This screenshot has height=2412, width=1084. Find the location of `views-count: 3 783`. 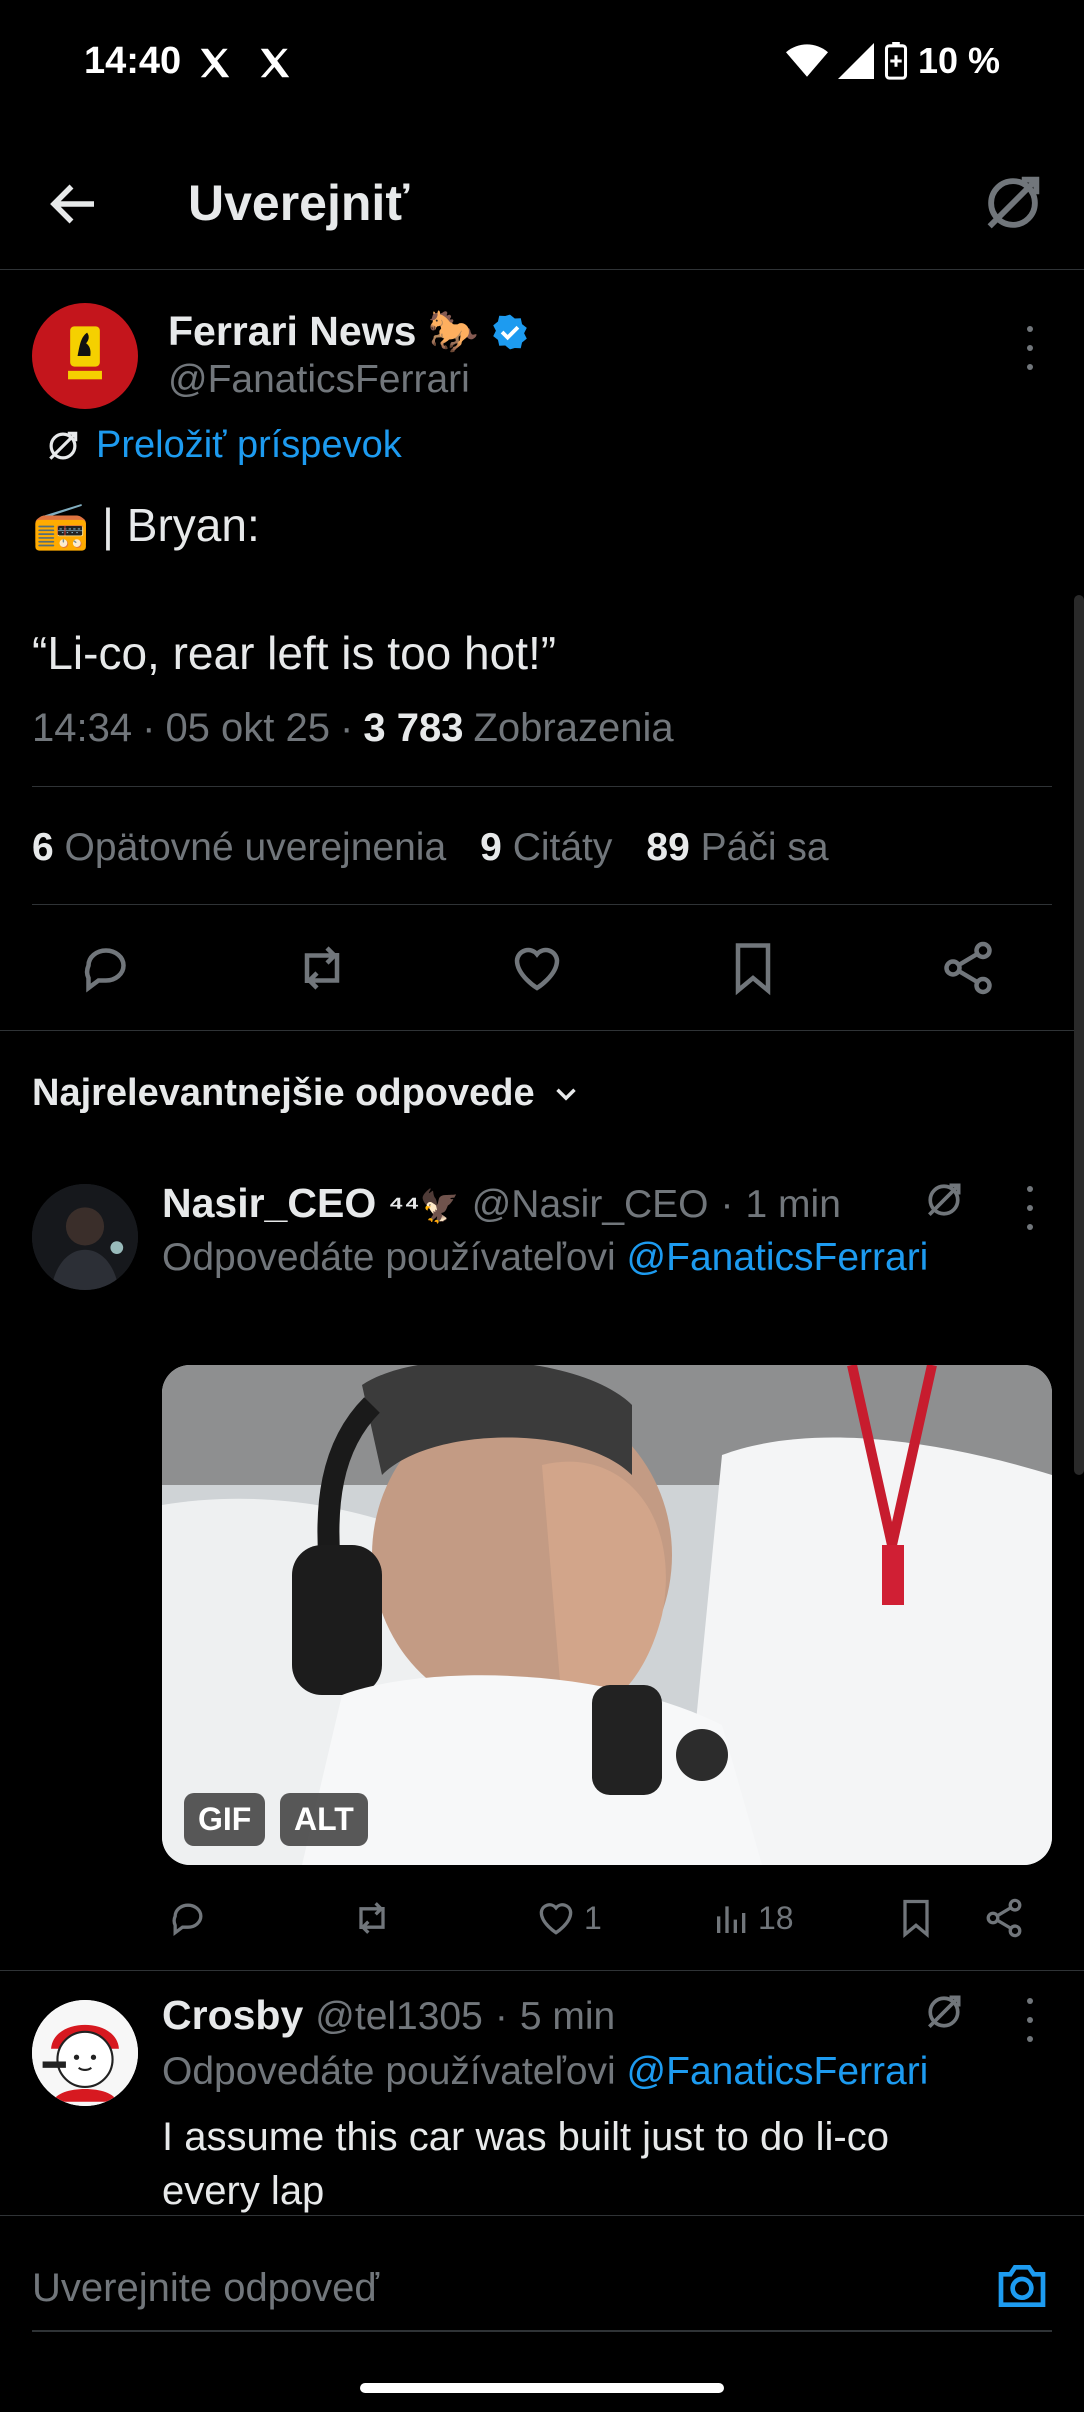

views-count: 3 783 is located at coordinates (413, 728).